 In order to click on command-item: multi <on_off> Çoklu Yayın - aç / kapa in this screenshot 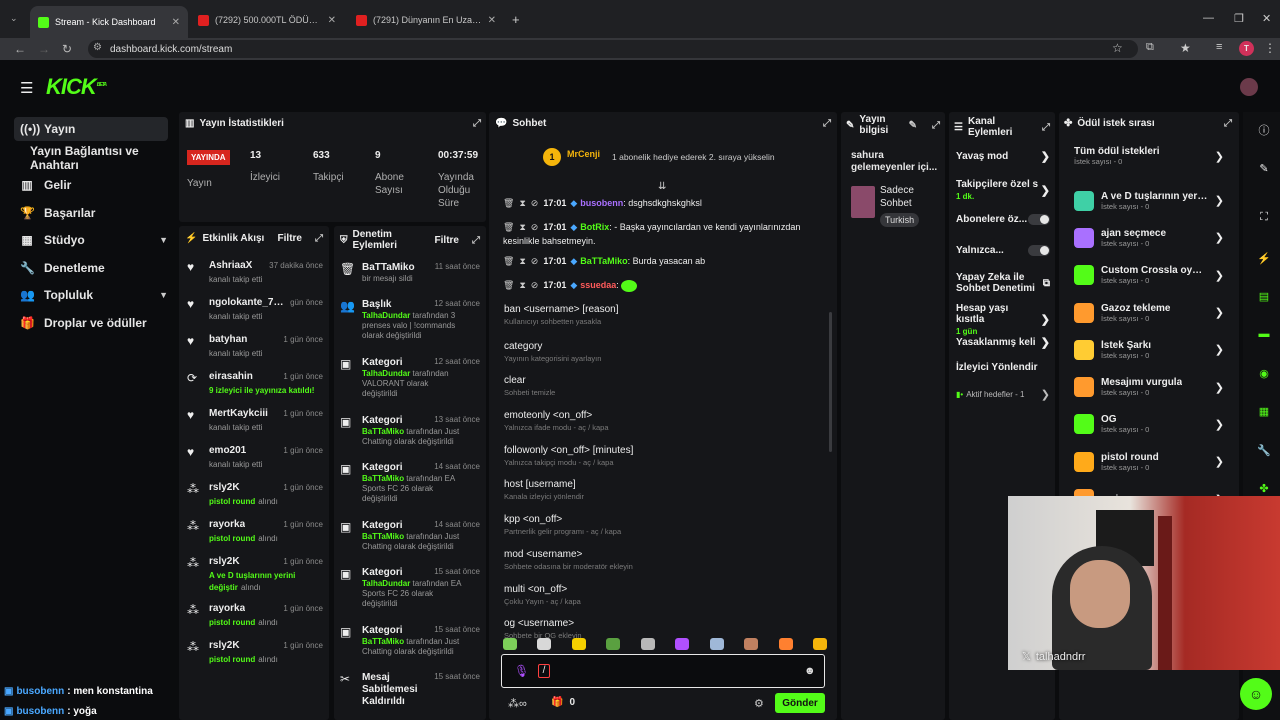, I will do `click(664, 597)`.